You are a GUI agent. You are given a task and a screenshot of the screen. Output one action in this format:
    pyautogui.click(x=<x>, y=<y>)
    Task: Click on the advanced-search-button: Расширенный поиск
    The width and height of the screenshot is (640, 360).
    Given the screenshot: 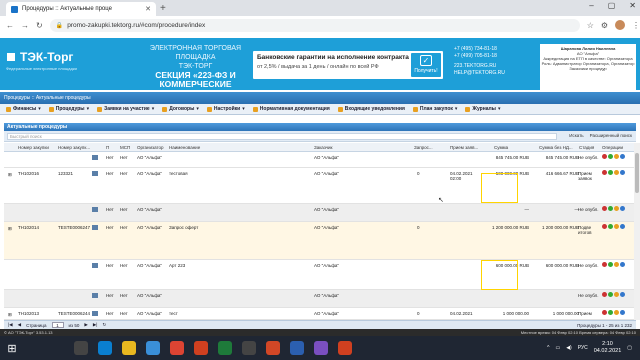 What is the action you would take?
    pyautogui.click(x=611, y=135)
    